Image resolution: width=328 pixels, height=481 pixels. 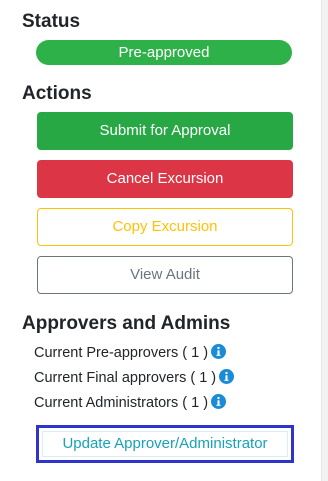 I want to click on pre-approvers-row: Current Pre-approvers ( 1 ), so click(x=164, y=353).